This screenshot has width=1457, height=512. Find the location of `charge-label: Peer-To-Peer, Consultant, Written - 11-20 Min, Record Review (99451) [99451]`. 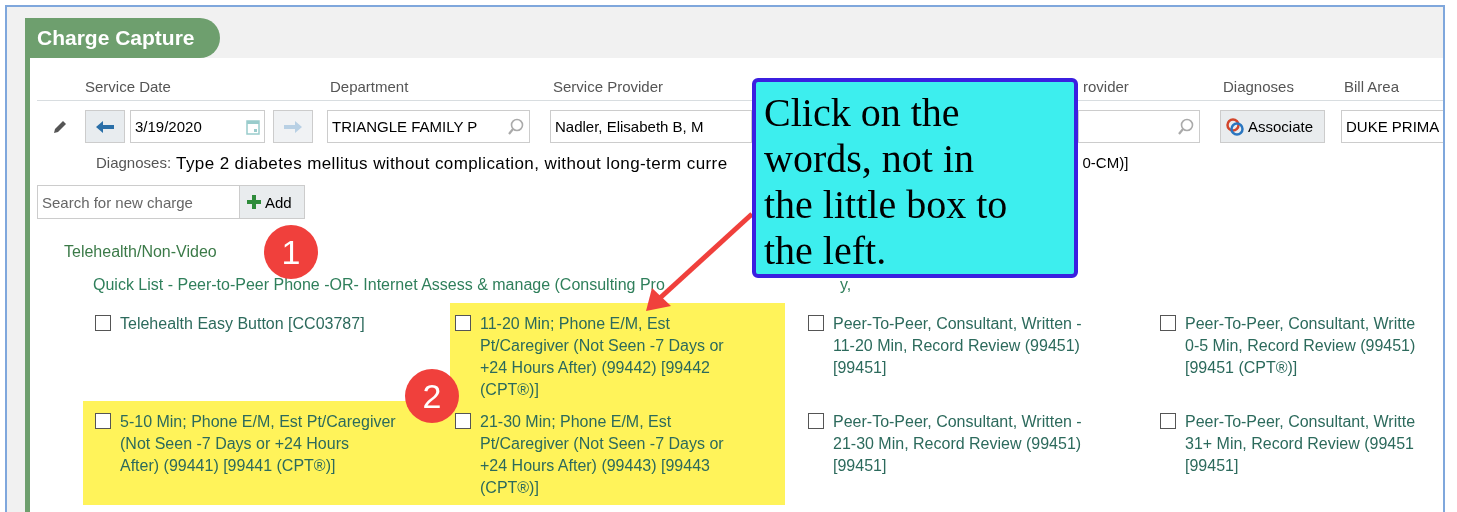

charge-label: Peer-To-Peer, Consultant, Written - 11-20 Min, Record Review (99451) [99451] is located at coordinates (957, 346).